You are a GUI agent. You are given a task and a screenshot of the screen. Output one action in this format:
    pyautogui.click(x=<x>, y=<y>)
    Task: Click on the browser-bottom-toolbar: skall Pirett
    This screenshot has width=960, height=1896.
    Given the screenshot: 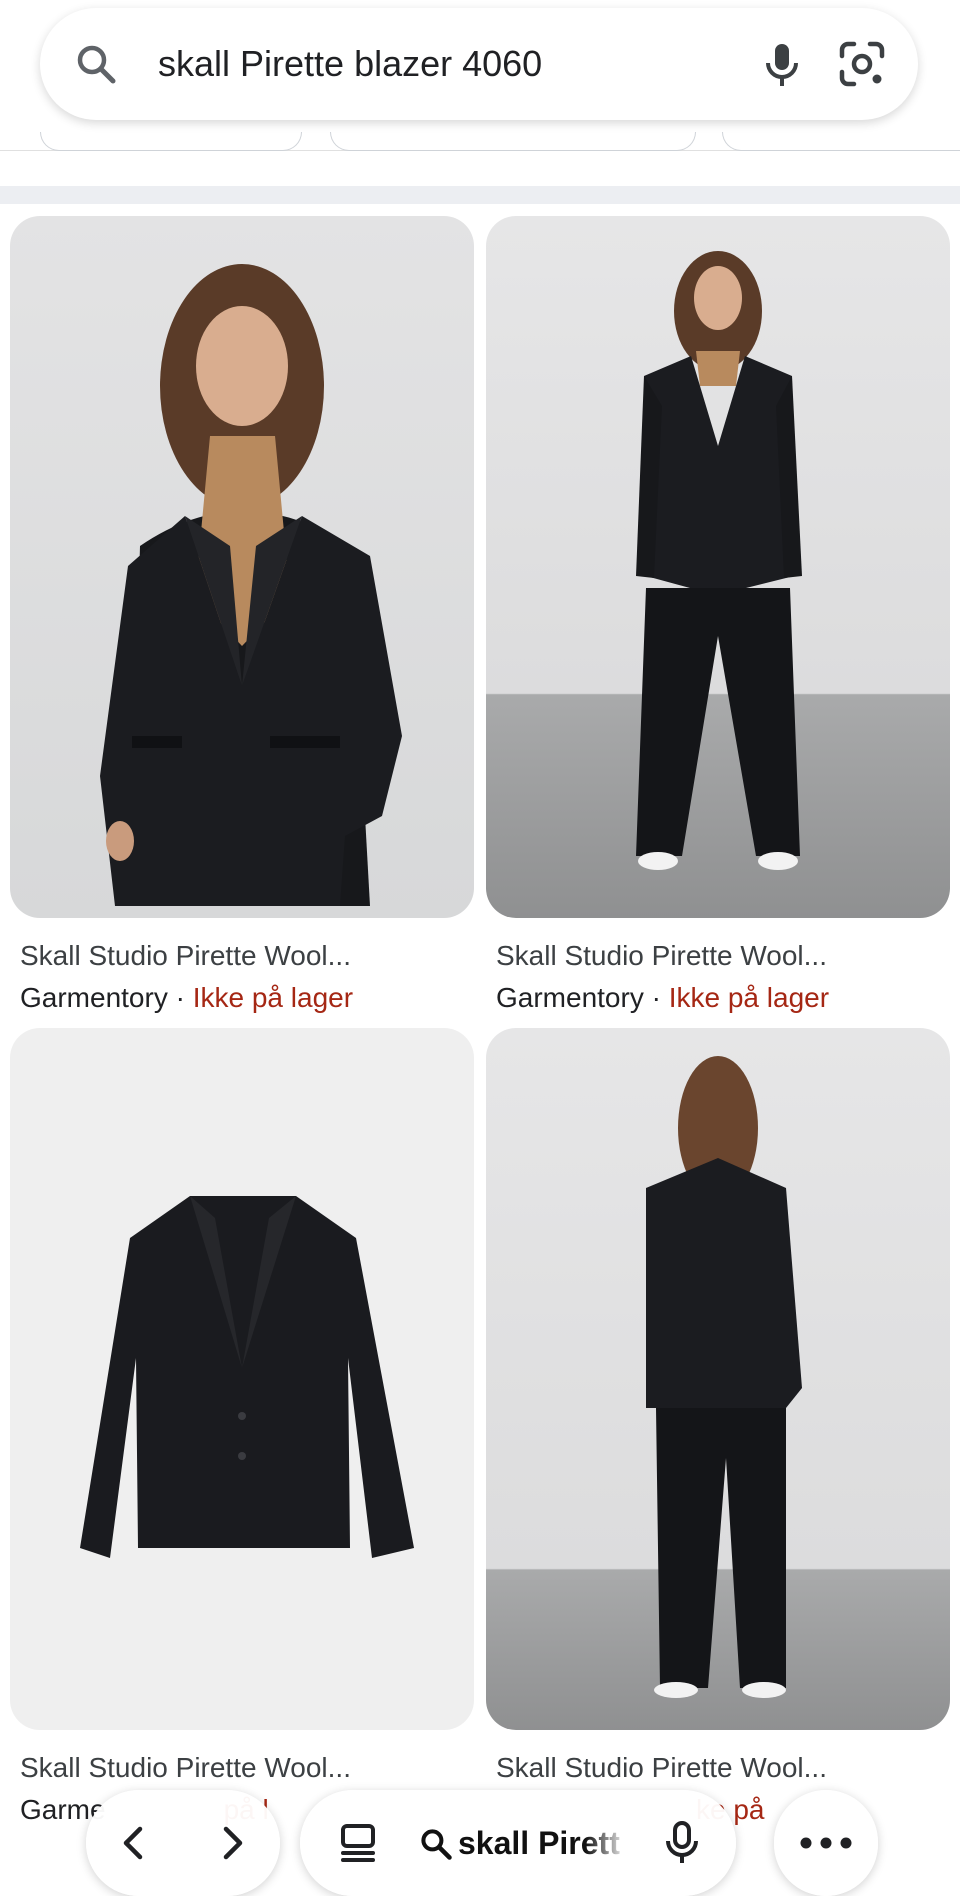 What is the action you would take?
    pyautogui.click(x=480, y=1838)
    